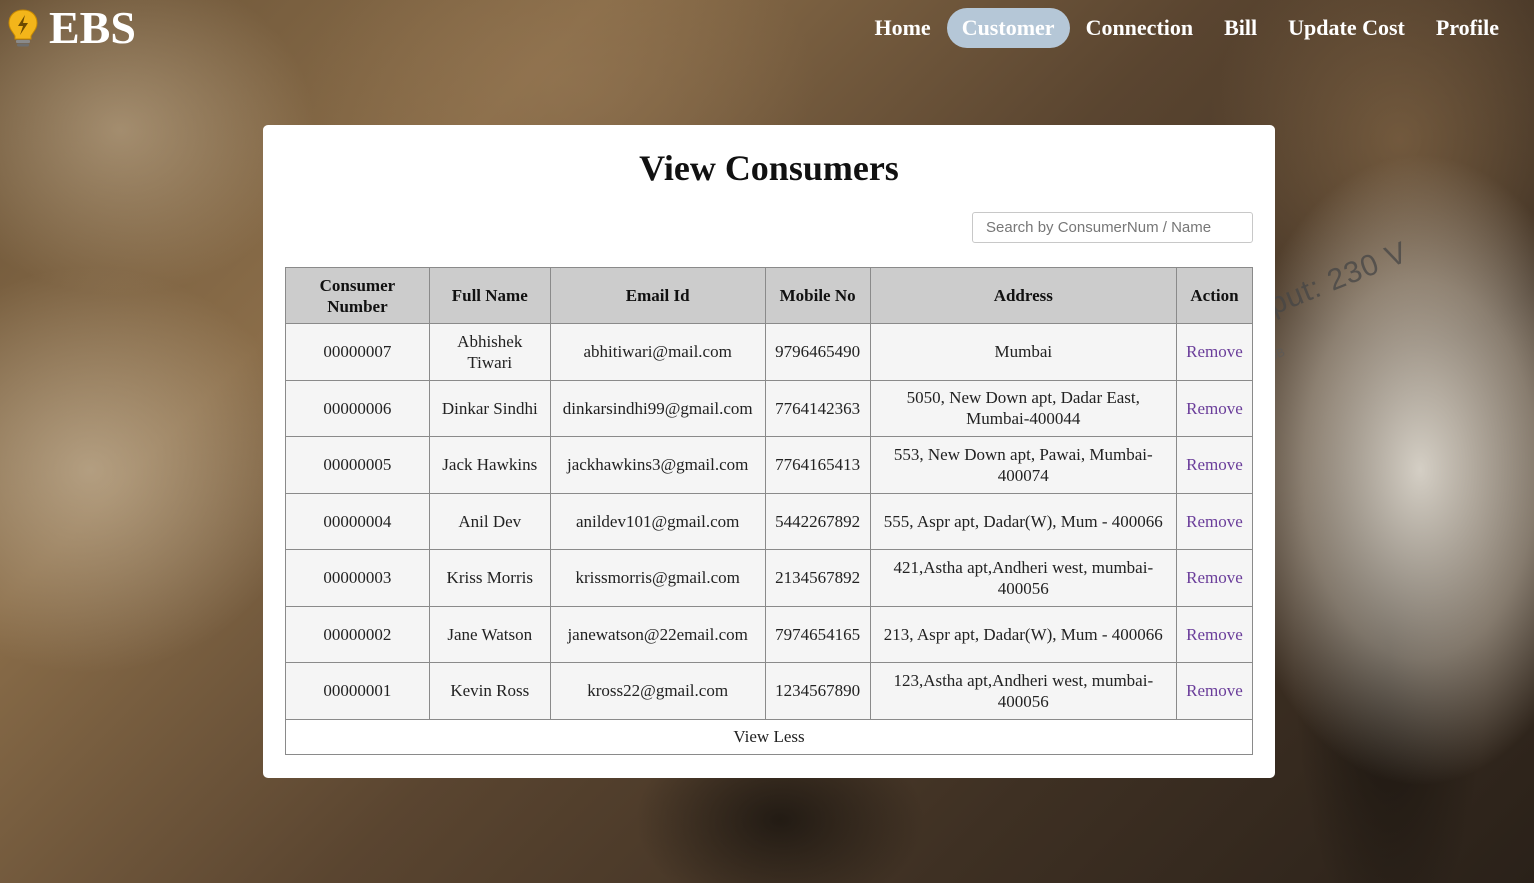 This screenshot has height=883, width=1534. What do you see at coordinates (1240, 28) in the screenshot?
I see `nav-bill: Bill` at bounding box center [1240, 28].